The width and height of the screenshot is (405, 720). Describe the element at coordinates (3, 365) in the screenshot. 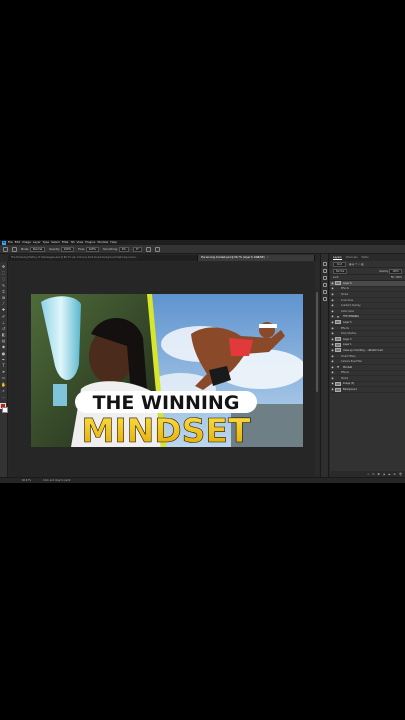

I see `type-tool-icon: T` at that location.